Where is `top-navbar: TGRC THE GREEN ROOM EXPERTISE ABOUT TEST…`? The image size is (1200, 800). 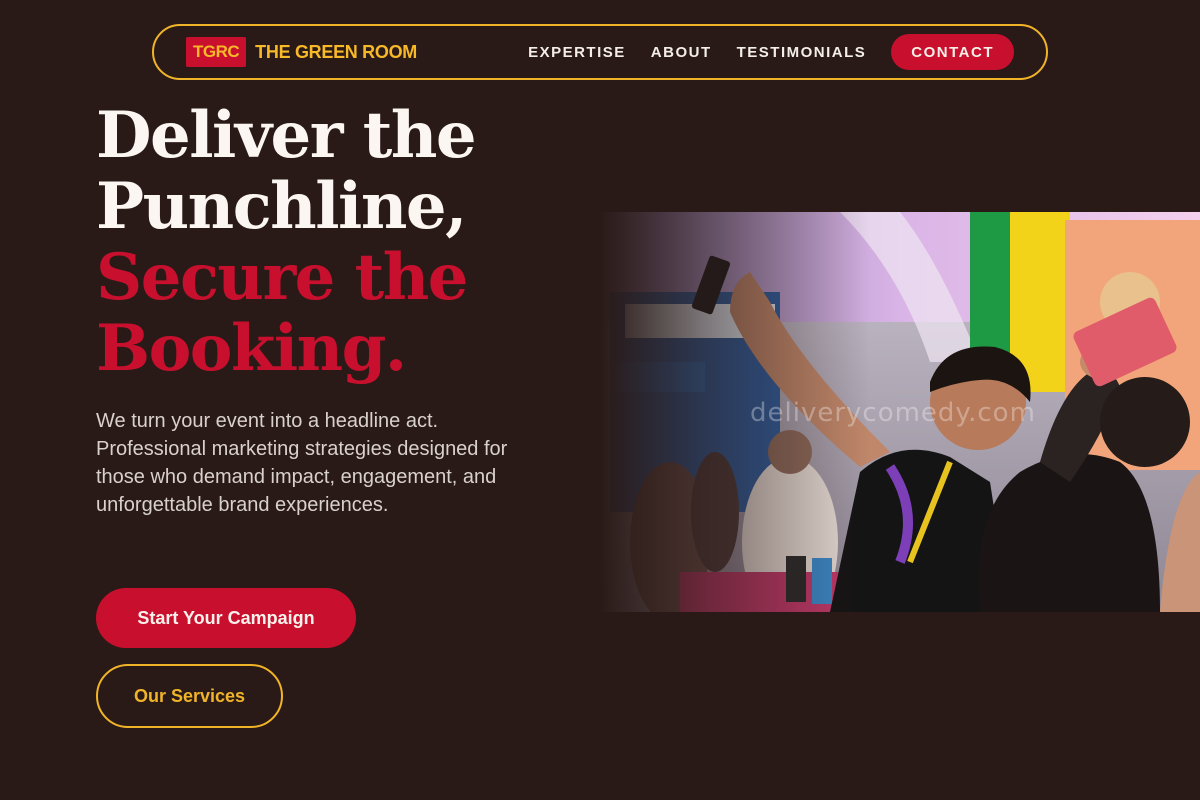
top-navbar: TGRC THE GREEN ROOM EXPERTISE ABOUT TEST… is located at coordinates (600, 52).